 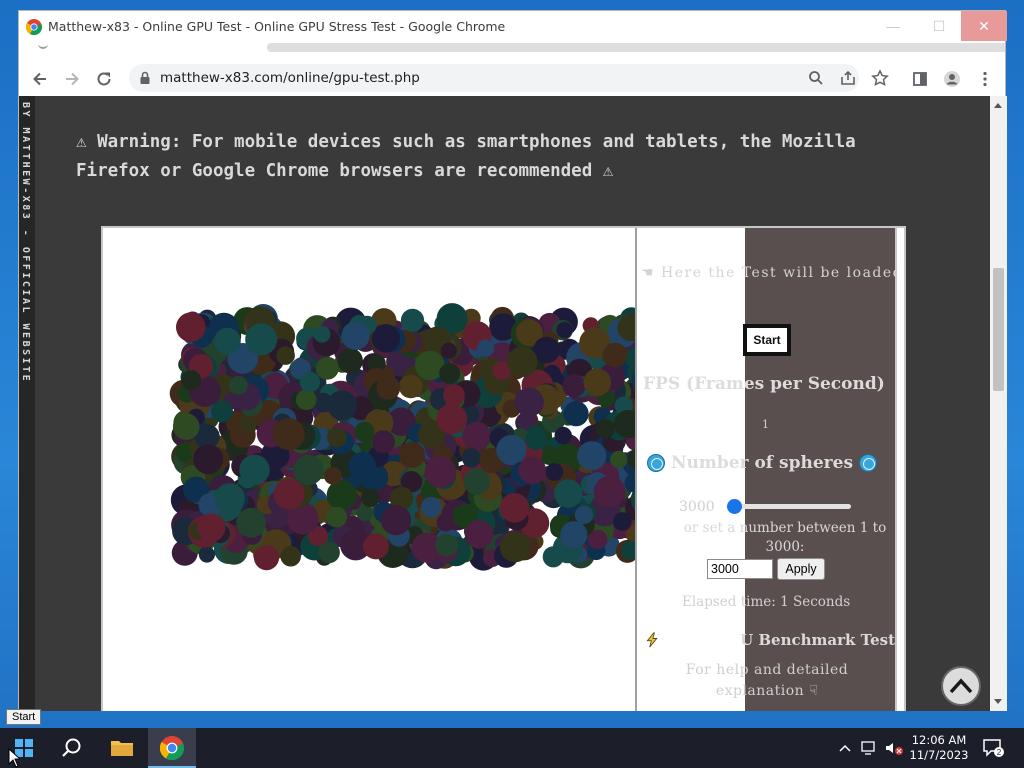 I want to click on file-explorer-button, so click(x=122, y=748).